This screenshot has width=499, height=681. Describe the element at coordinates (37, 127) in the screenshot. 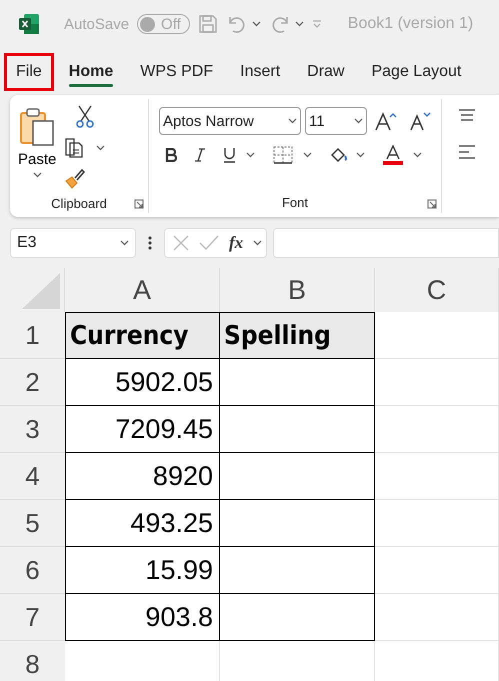

I see `clipboard-icon` at that location.